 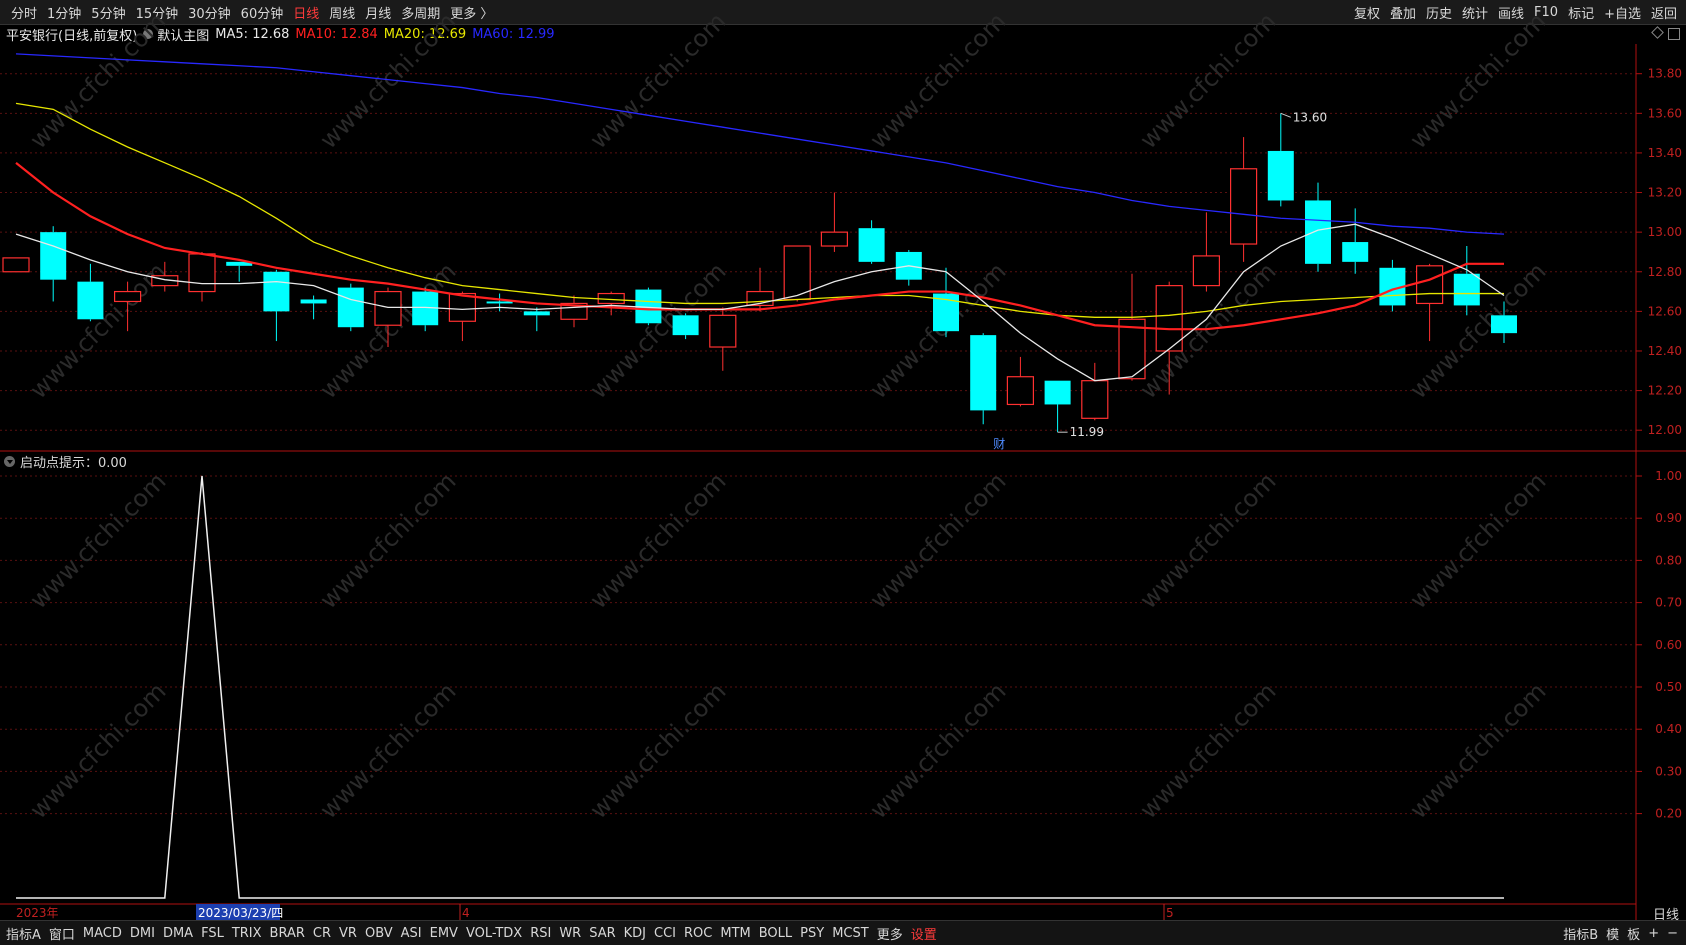 I want to click on indicator-menu-icon, so click(x=9, y=461).